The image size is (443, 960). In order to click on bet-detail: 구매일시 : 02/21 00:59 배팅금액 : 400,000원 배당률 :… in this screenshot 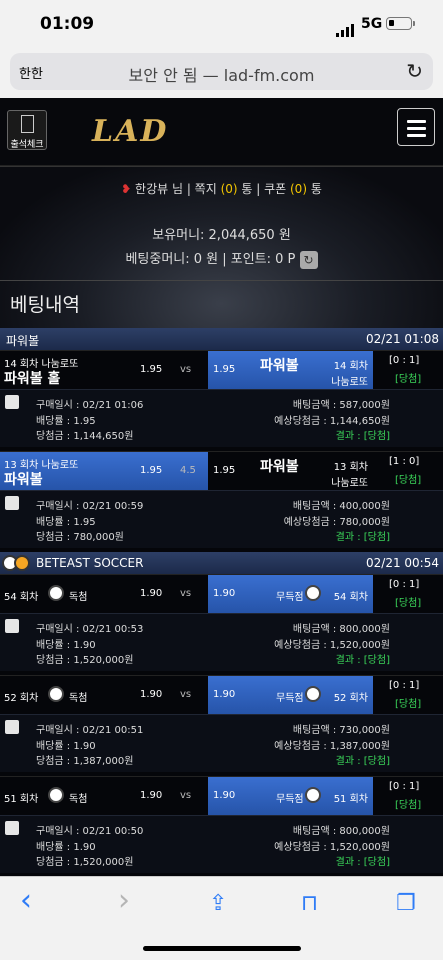, I will do `click(221, 521)`.